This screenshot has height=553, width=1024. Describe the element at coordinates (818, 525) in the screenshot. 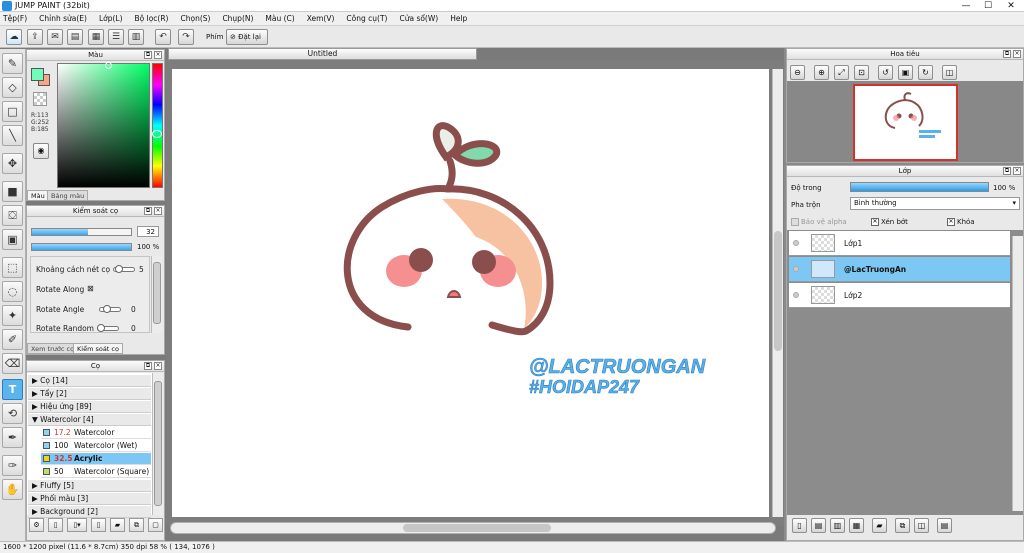

I see `new-vector-layer-icon: ▤` at that location.